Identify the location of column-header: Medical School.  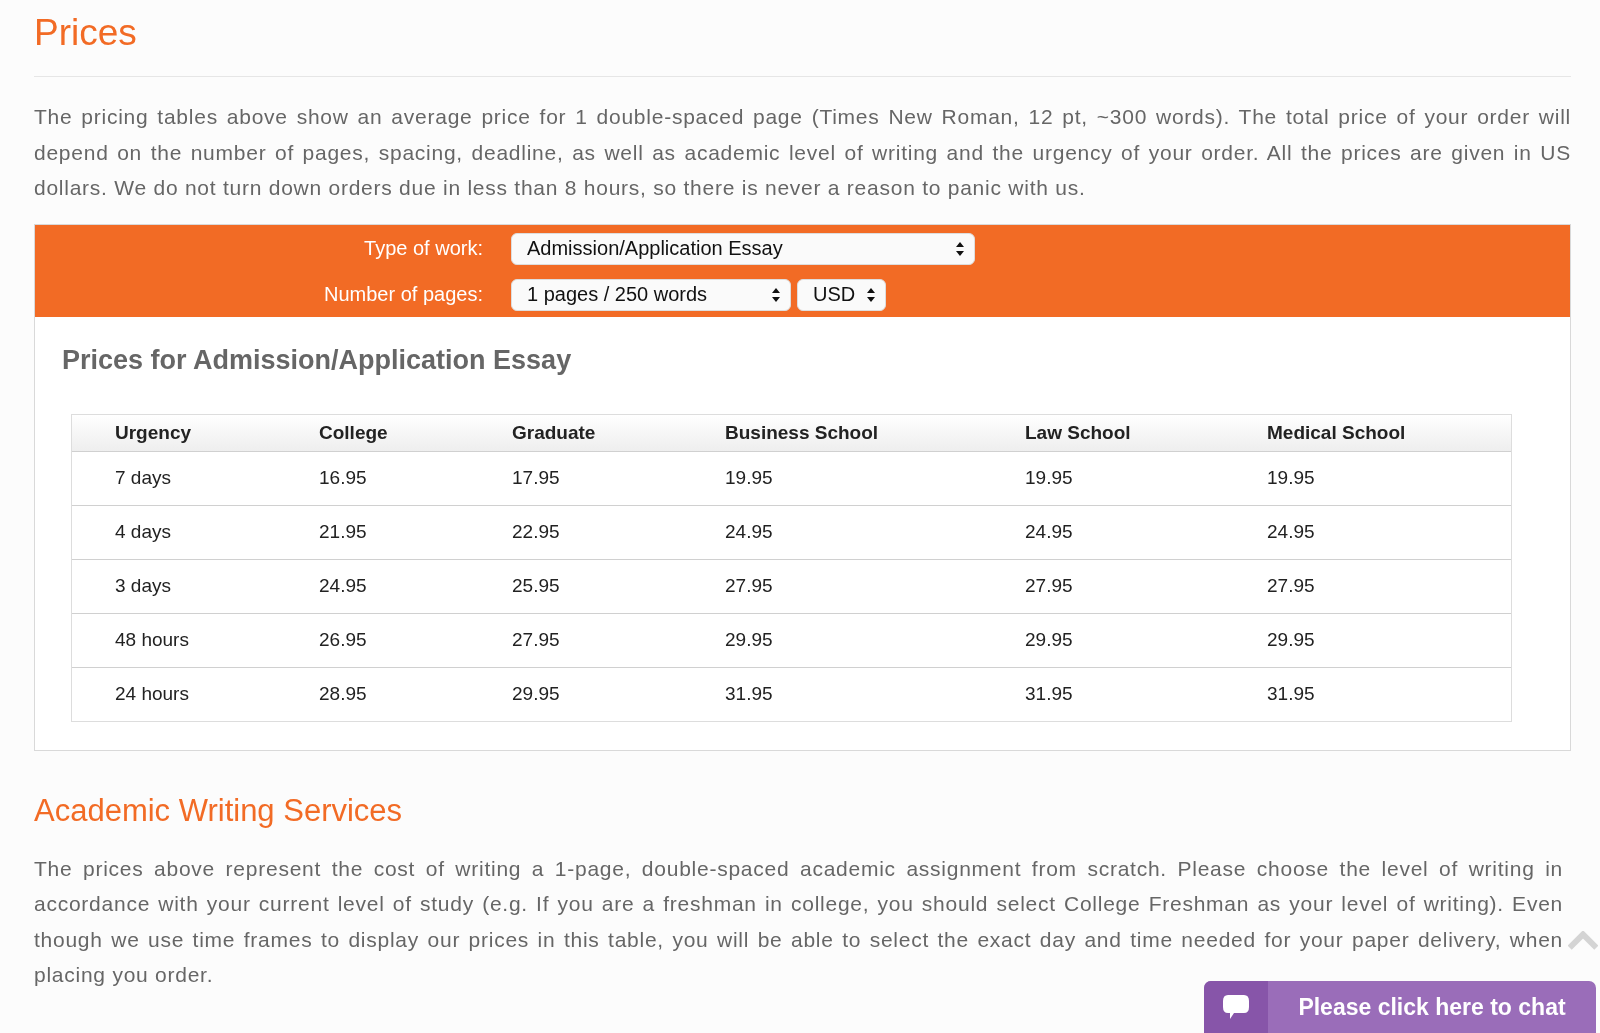
(1337, 432).